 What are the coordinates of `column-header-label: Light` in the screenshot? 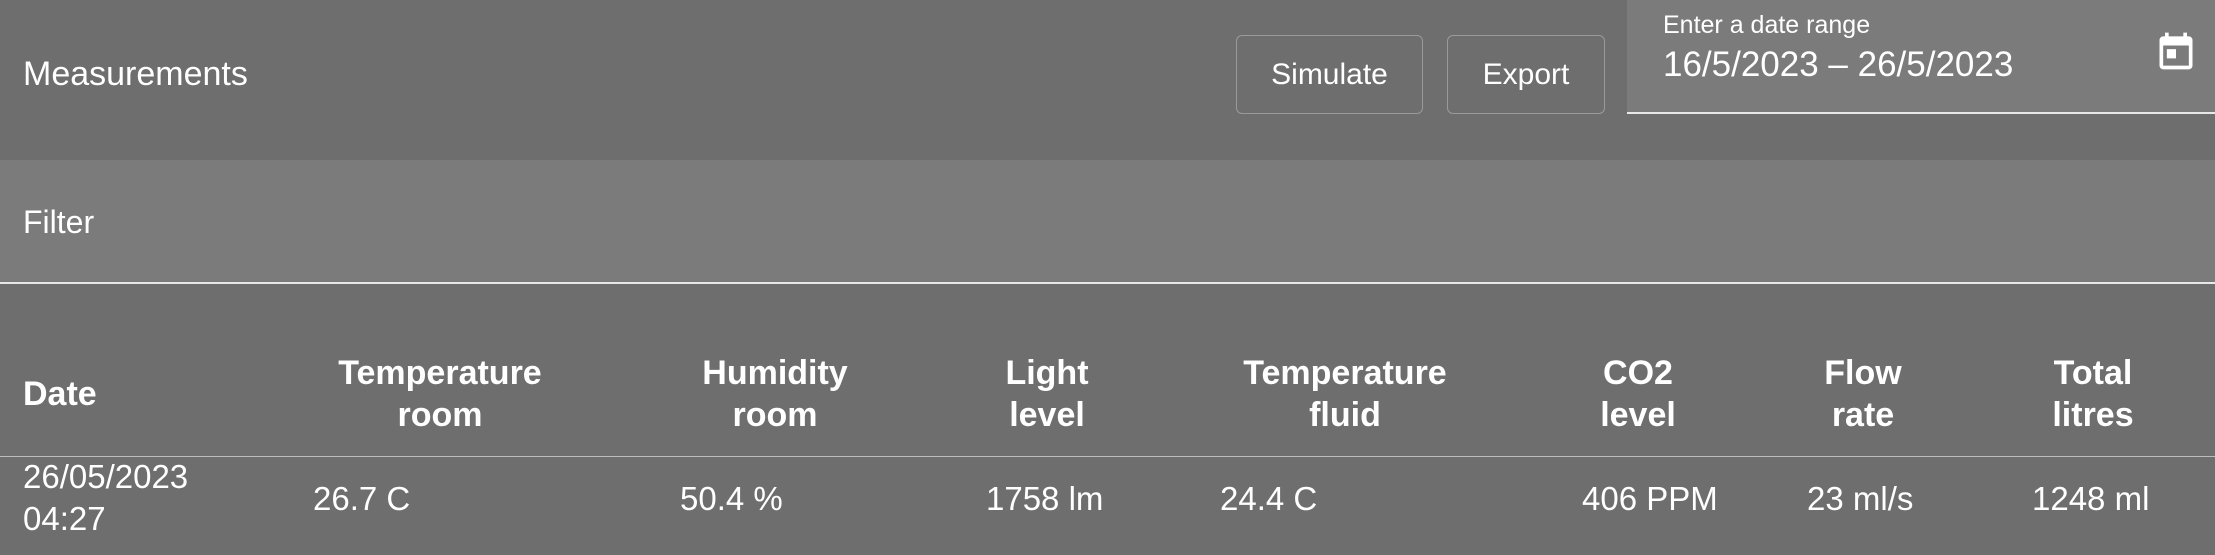 It's located at (1047, 373).